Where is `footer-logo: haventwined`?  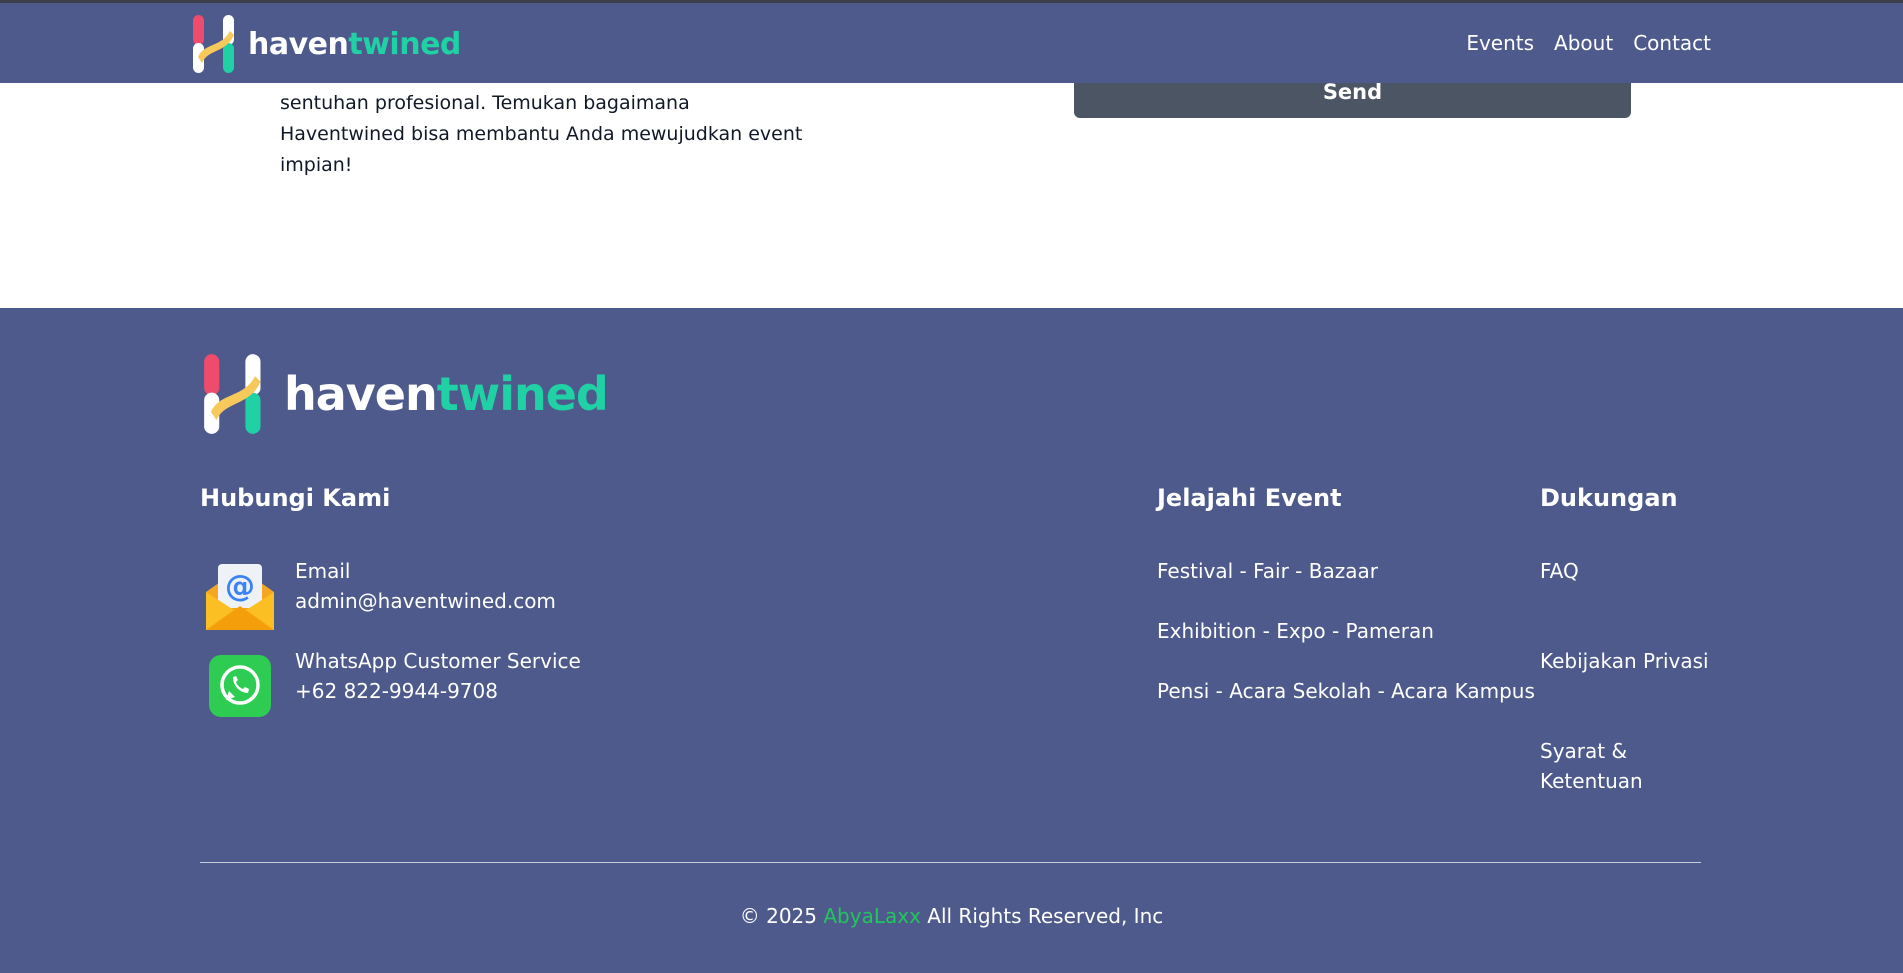 footer-logo: haventwined is located at coordinates (404, 394).